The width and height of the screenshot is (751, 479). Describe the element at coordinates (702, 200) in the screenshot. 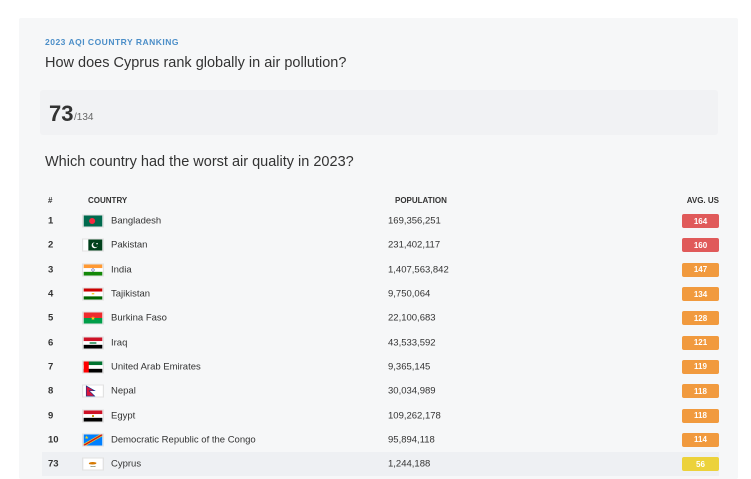

I see `column-aqi-header: AVG. US` at that location.